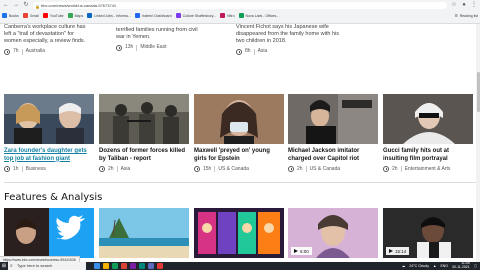 This screenshot has width=480, height=270. Describe the element at coordinates (128, 266) in the screenshot. I see `taskbar-apps` at that location.